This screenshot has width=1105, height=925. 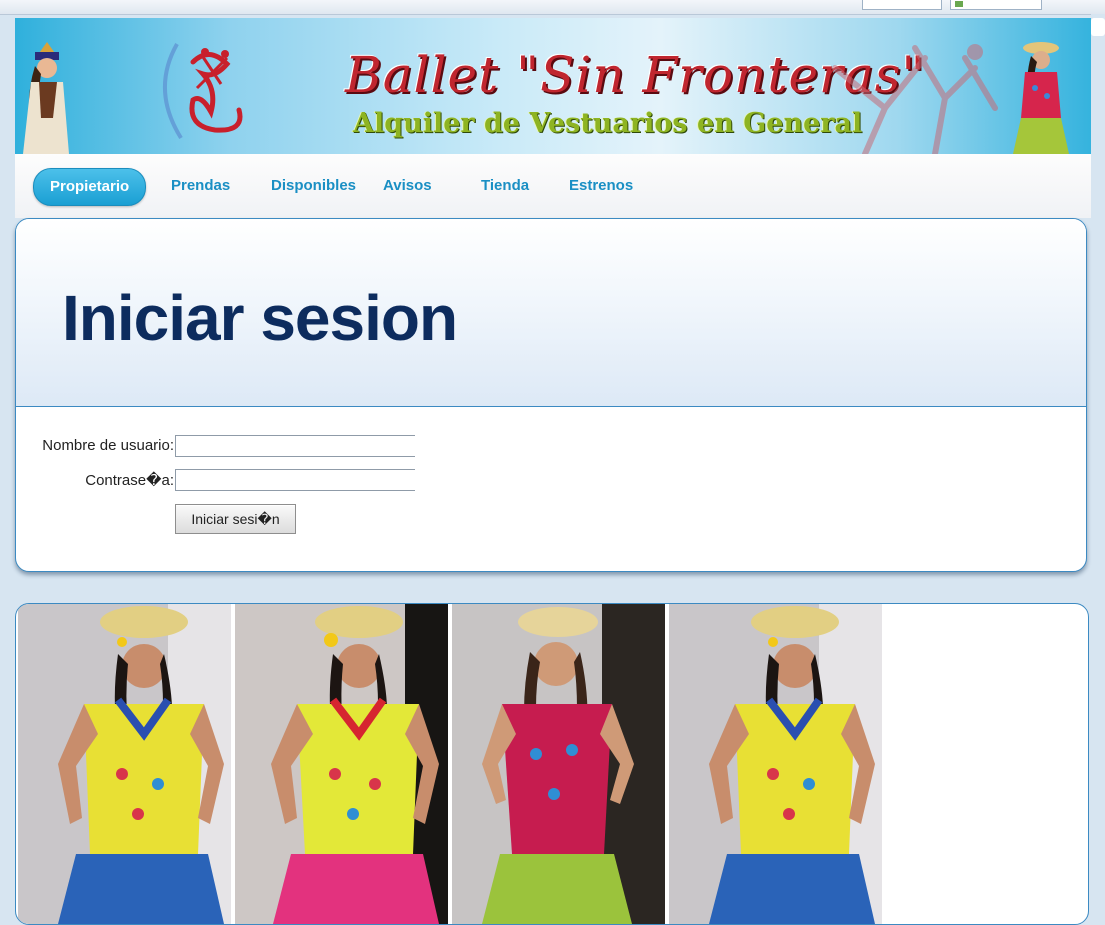 I want to click on nav-item-propietario: Propietario, so click(x=90, y=187).